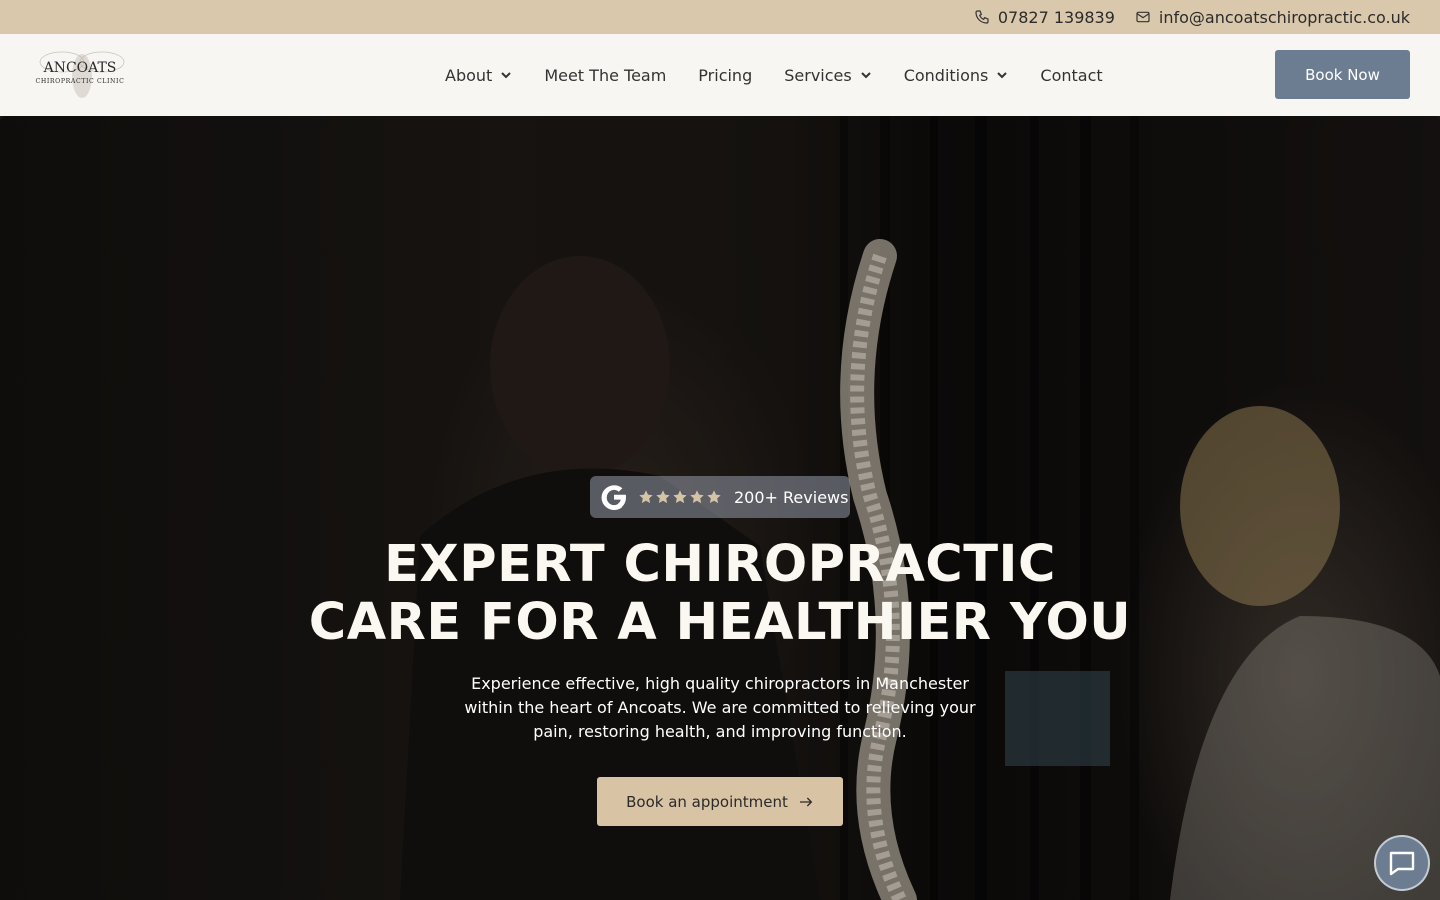  I want to click on nav-item-label: Meet The Team, so click(605, 75).